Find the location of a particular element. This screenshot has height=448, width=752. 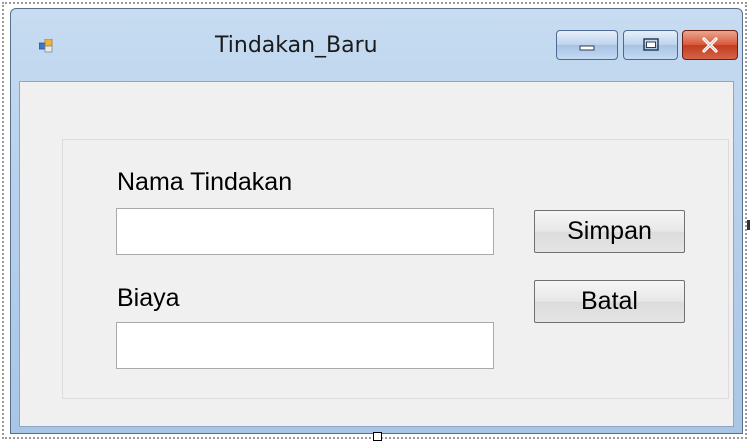

form-icon is located at coordinates (46, 46).